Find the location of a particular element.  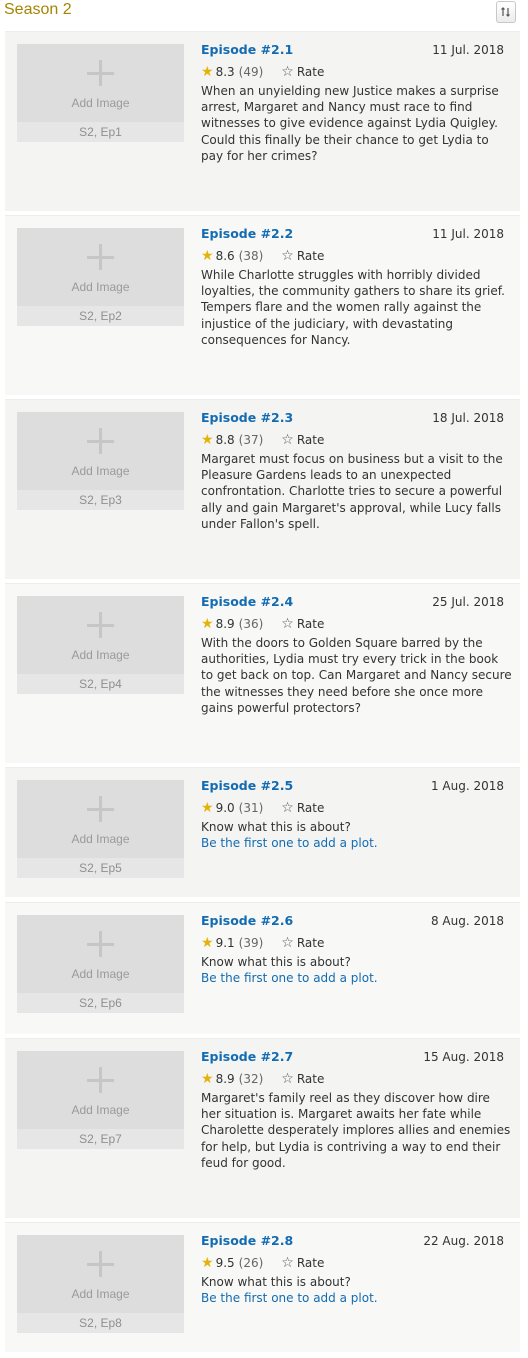

episode-title-link: Episode #2.8 is located at coordinates (247, 1240).